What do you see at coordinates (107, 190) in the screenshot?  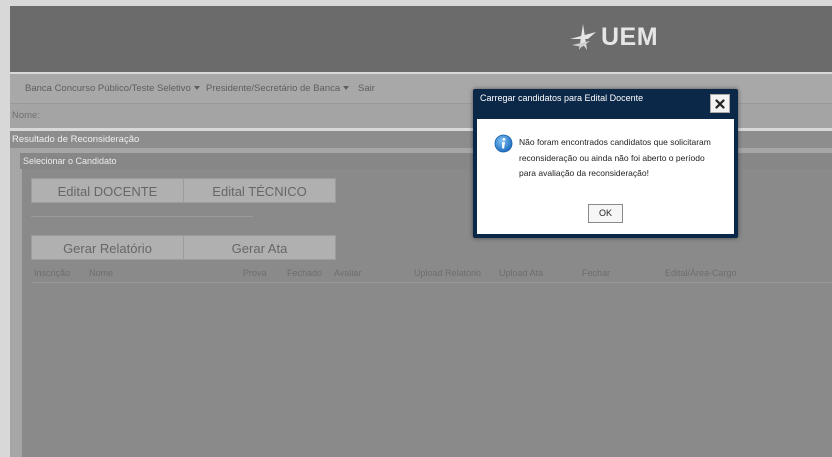 I see `edital-docente-button: Edital DOCENTE` at bounding box center [107, 190].